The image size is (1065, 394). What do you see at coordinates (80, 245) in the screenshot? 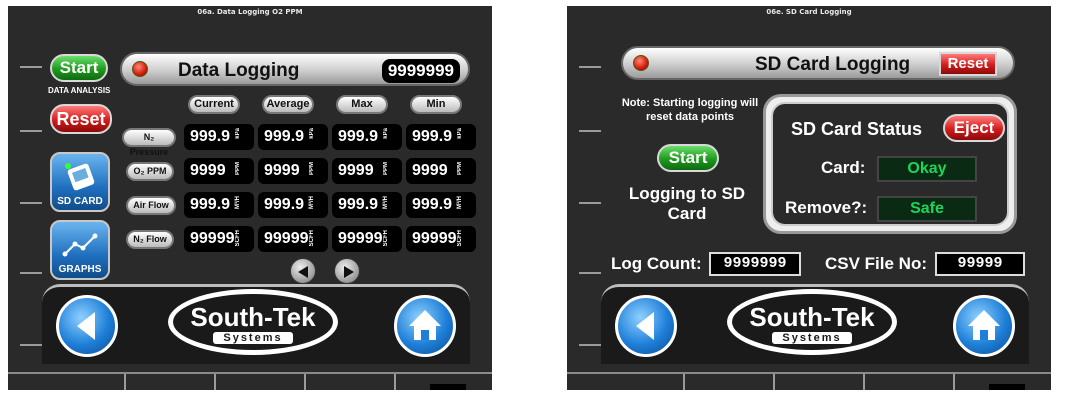
I see `graph-icon` at bounding box center [80, 245].